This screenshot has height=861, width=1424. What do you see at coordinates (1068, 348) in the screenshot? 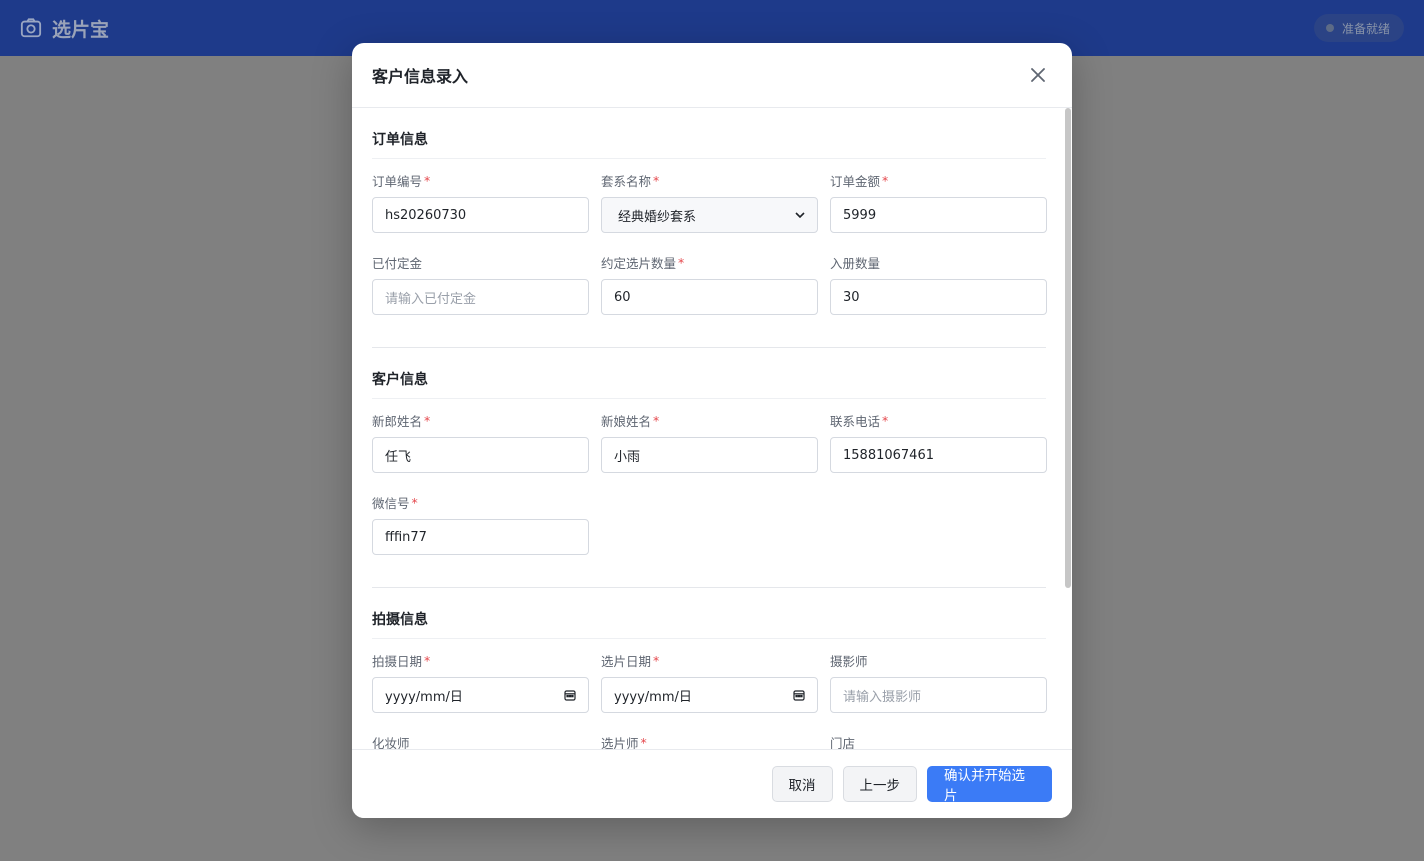
I see `scrollbar-thumb` at bounding box center [1068, 348].